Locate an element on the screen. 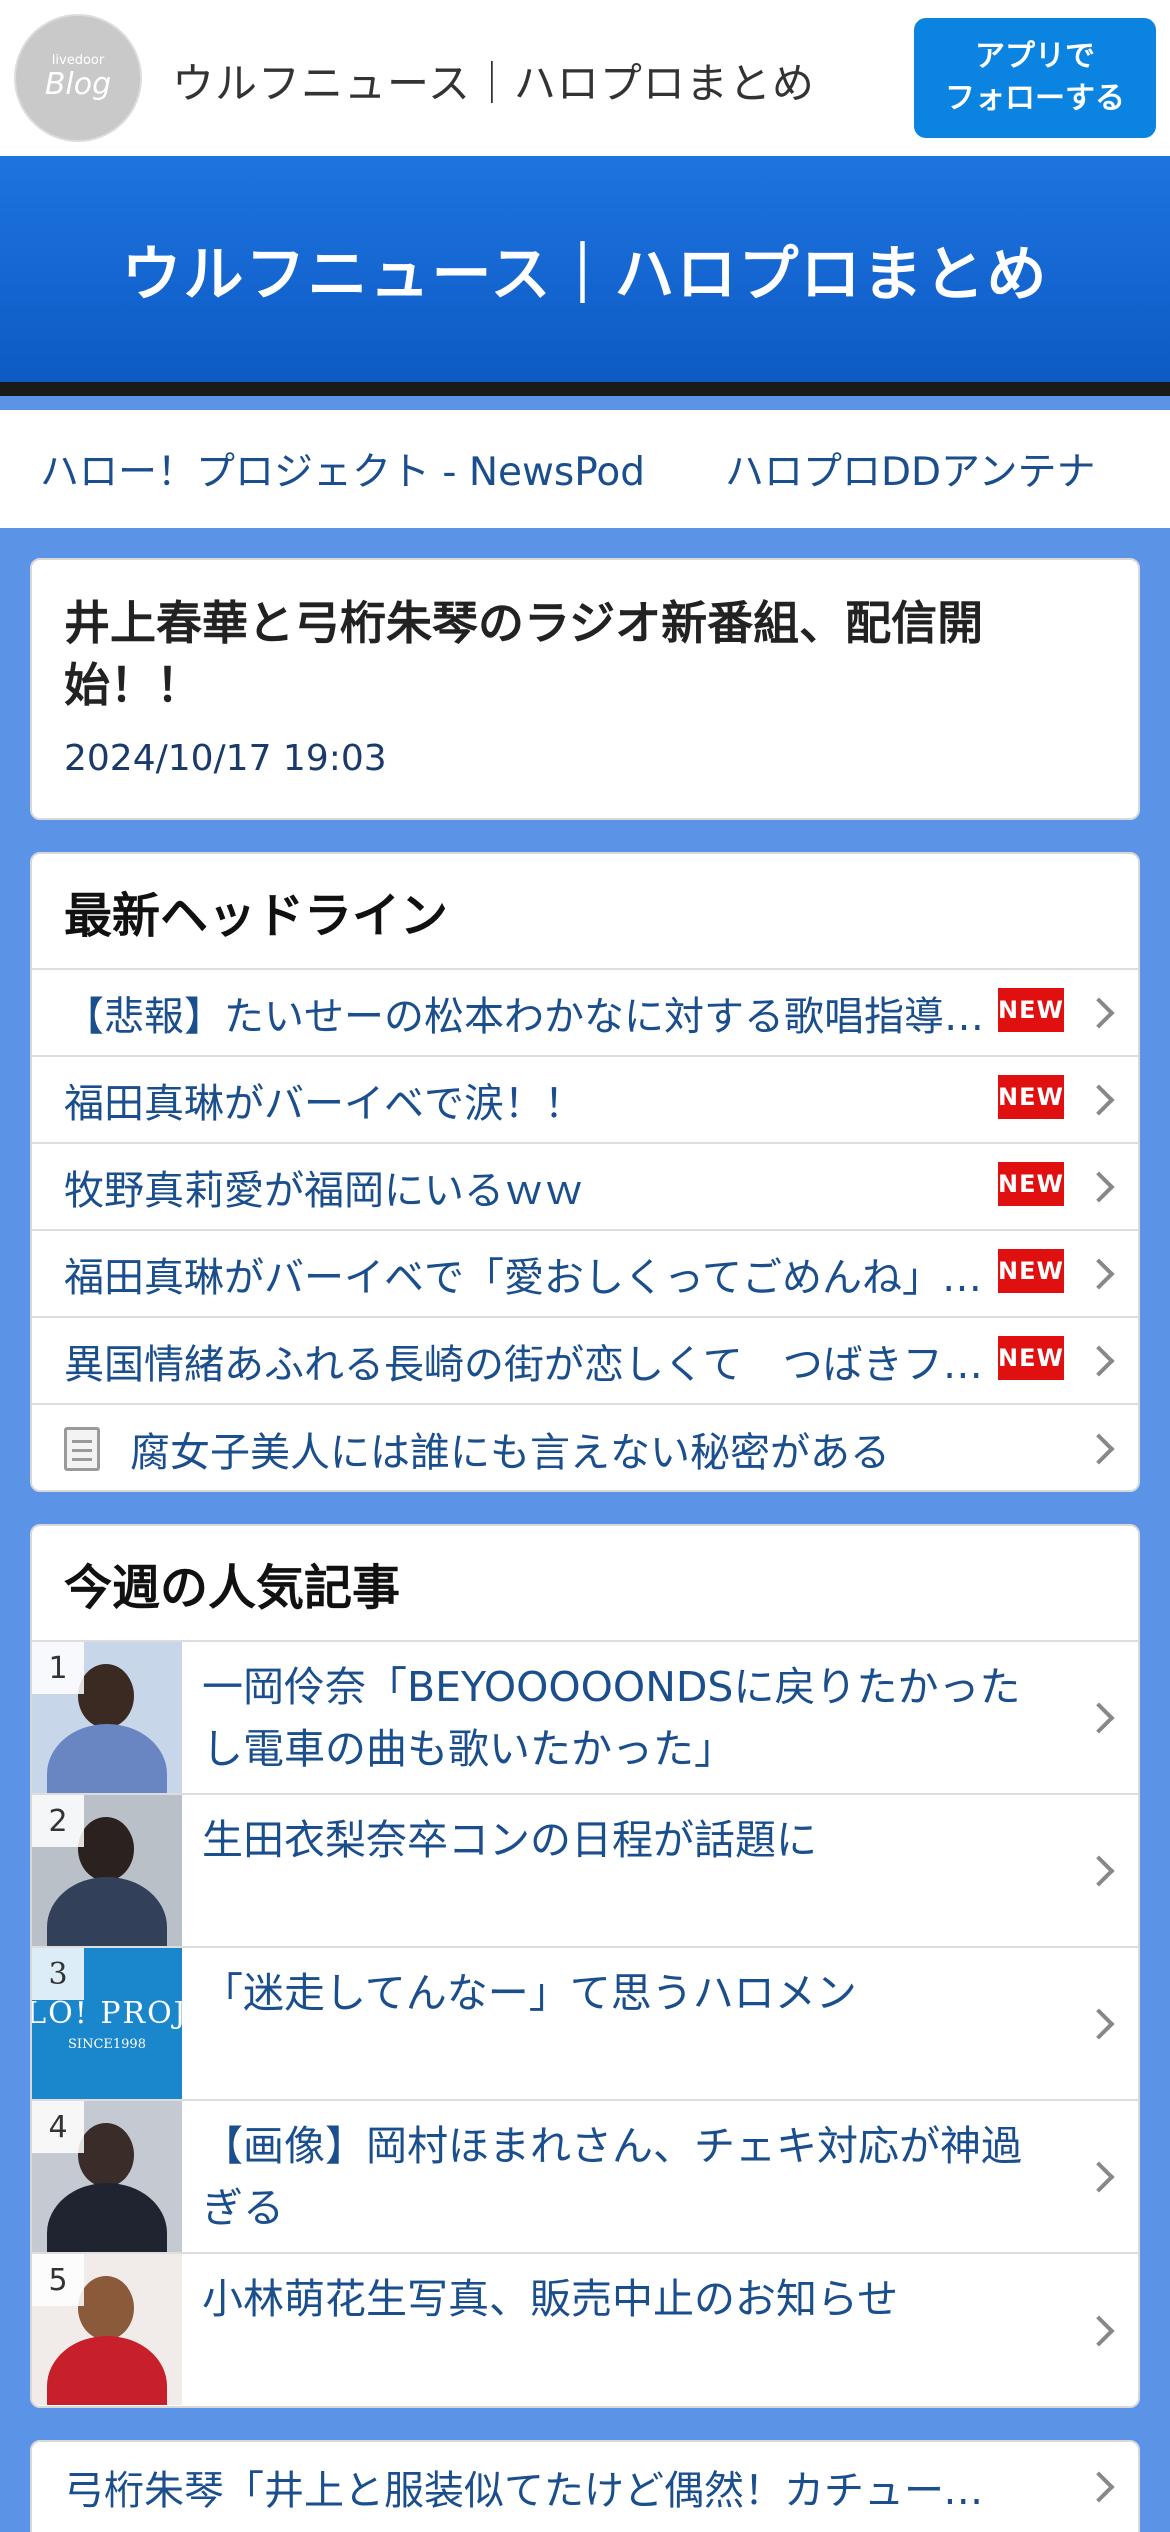 Image resolution: width=1170 pixels, height=2532 pixels. headline-text: 福田真琳がバーイベで涙！！ is located at coordinates (324, 1103).